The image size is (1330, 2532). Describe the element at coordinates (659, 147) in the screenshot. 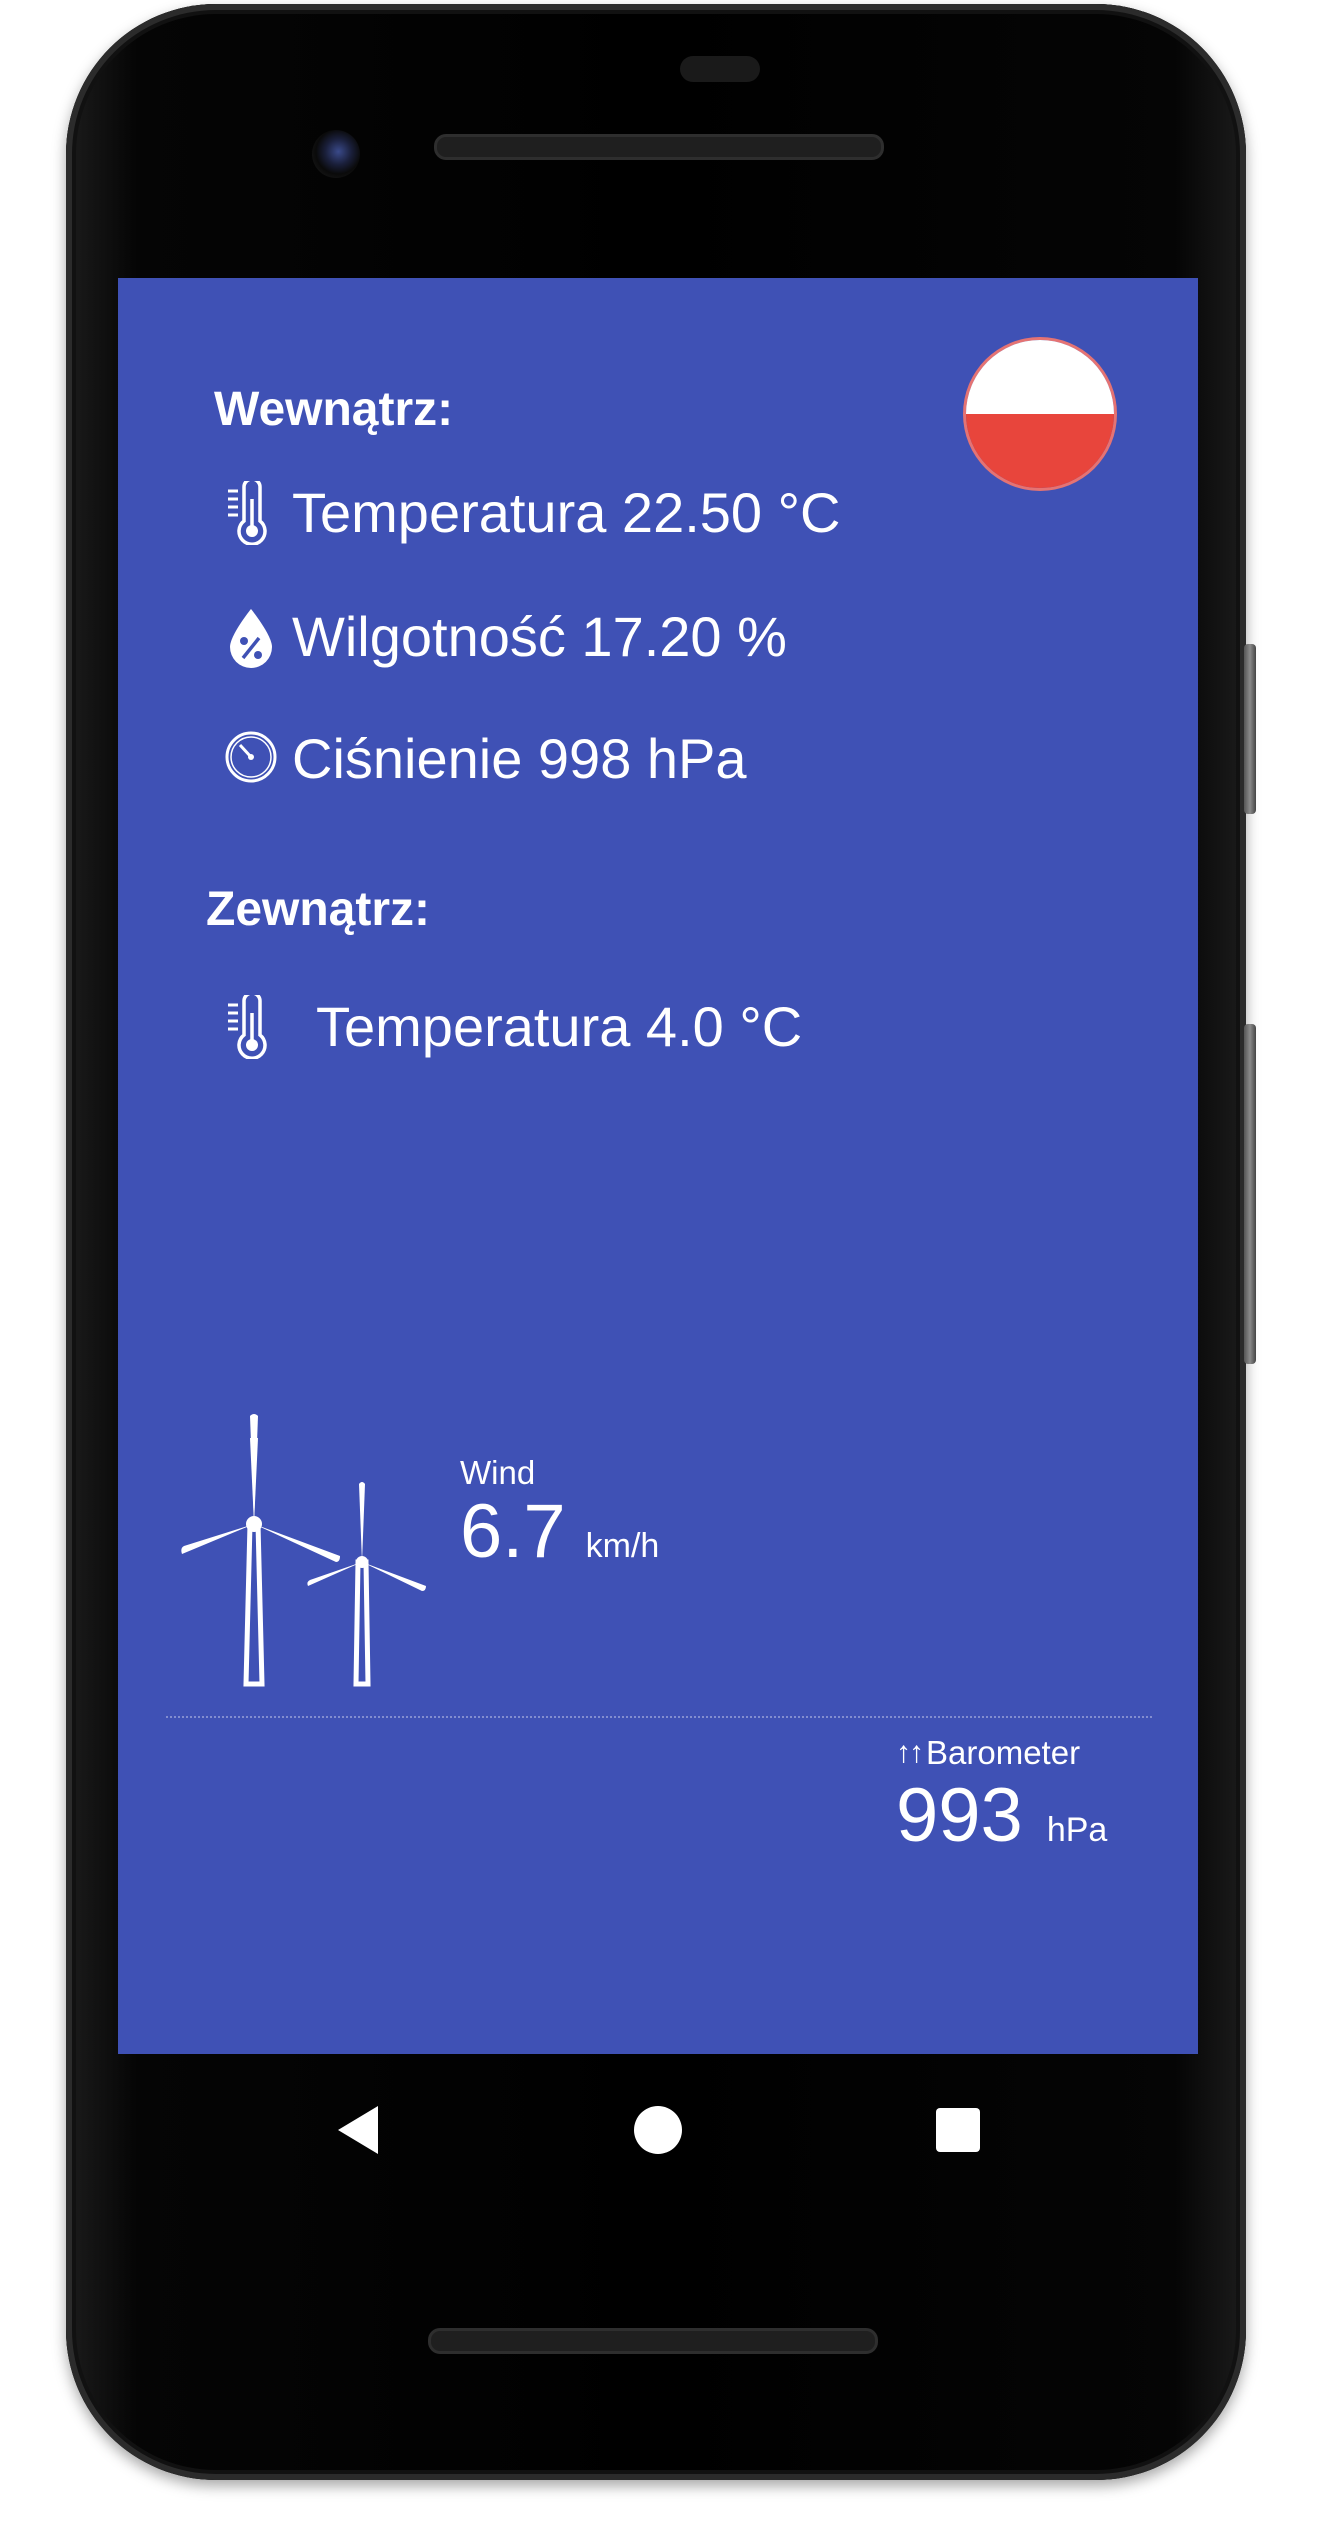

I see `top-speaker-grille` at that location.